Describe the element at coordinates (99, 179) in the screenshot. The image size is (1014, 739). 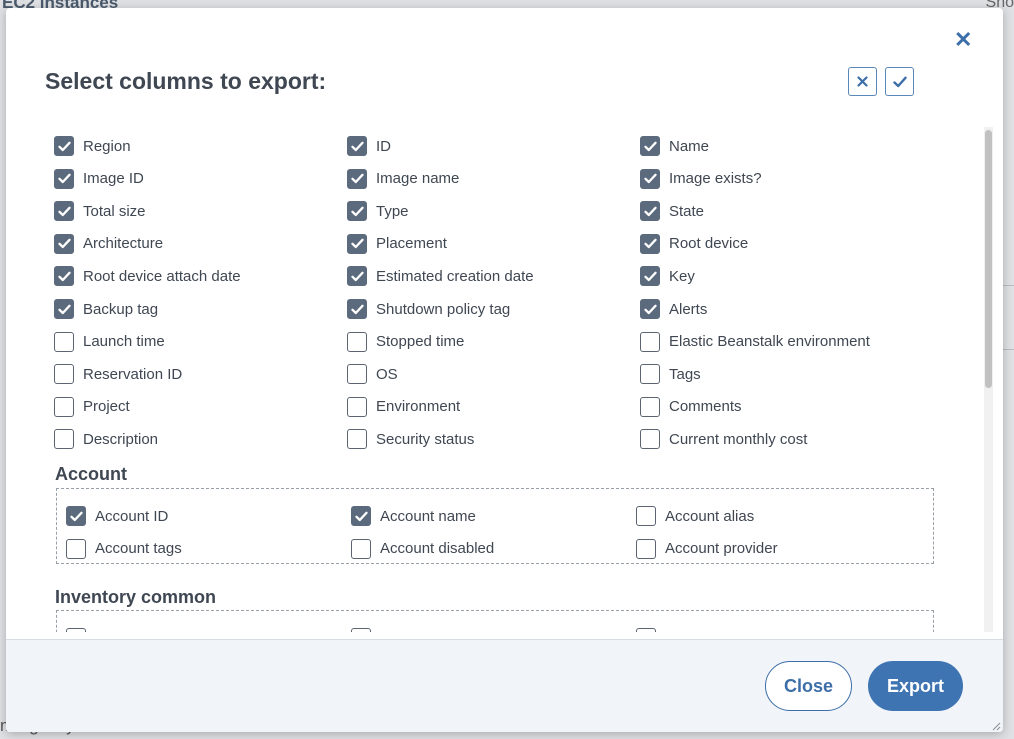
I see `column-option-image-id: Image ID` at that location.